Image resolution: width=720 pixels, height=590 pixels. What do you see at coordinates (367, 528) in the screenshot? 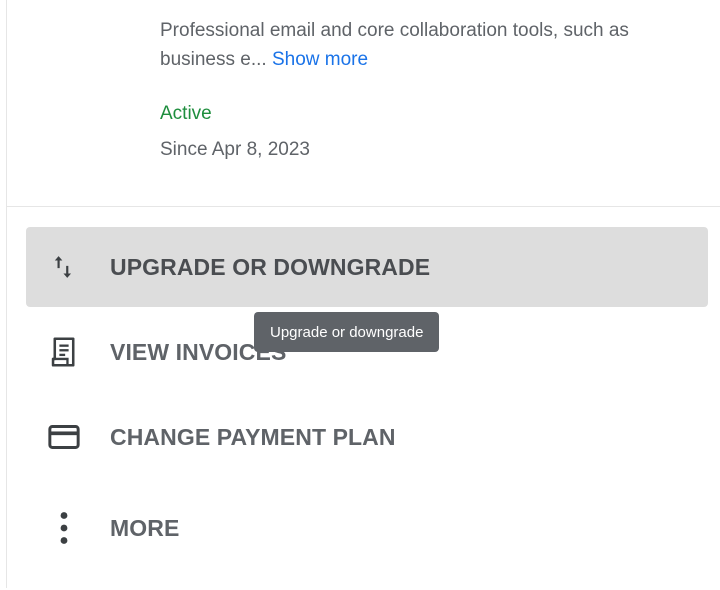
I see `more-button: MORE` at bounding box center [367, 528].